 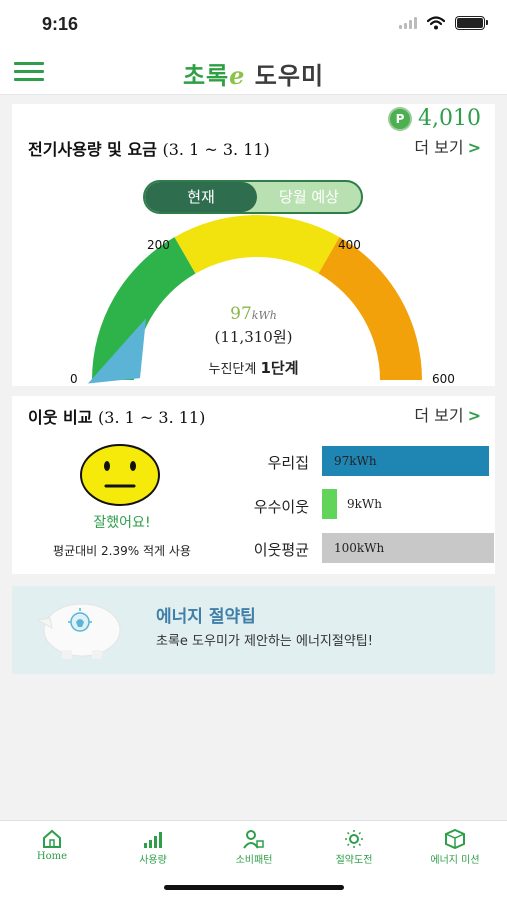 I want to click on usage-kwh-value: 97, so click(x=241, y=314).